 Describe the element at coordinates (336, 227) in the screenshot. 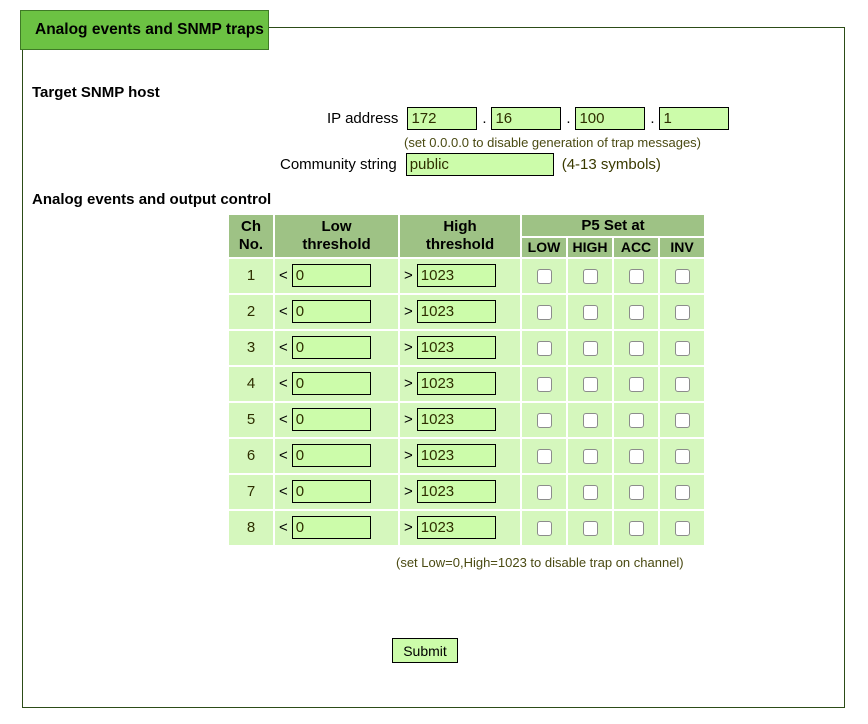

I see `header-low-line1: Low` at that location.